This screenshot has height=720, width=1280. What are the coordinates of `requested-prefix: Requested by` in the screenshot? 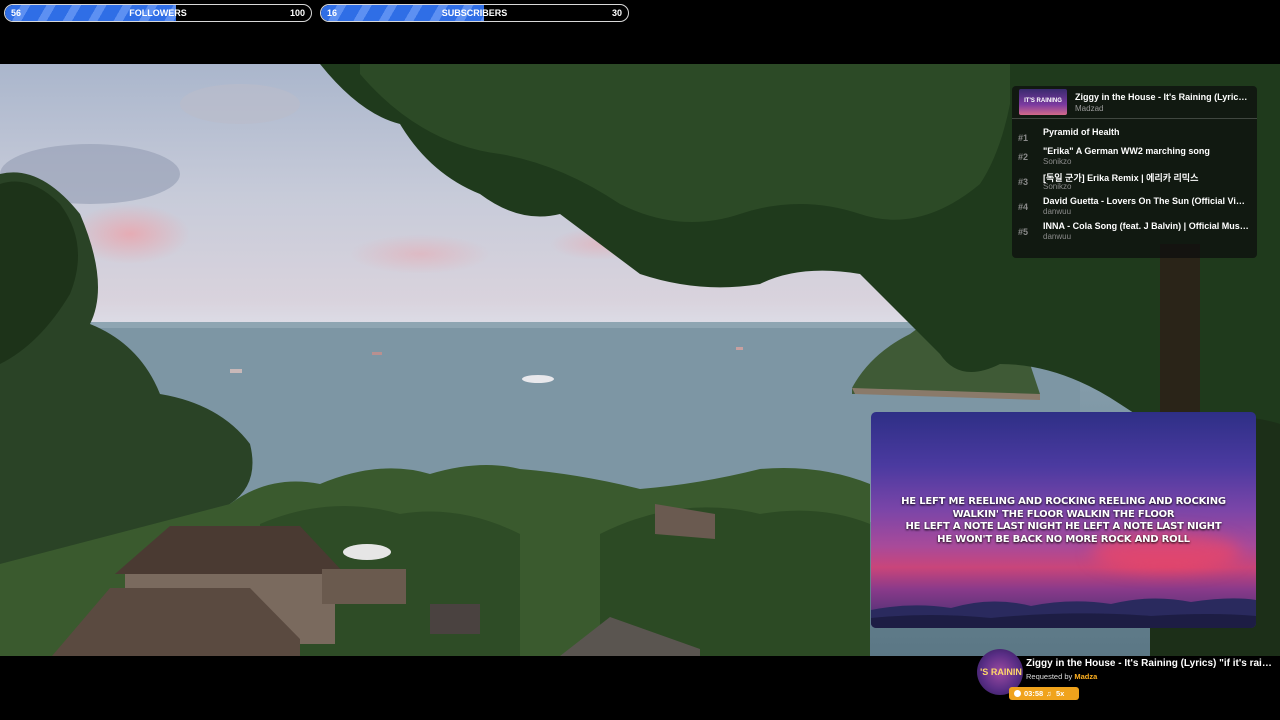 It's located at (1049, 676).